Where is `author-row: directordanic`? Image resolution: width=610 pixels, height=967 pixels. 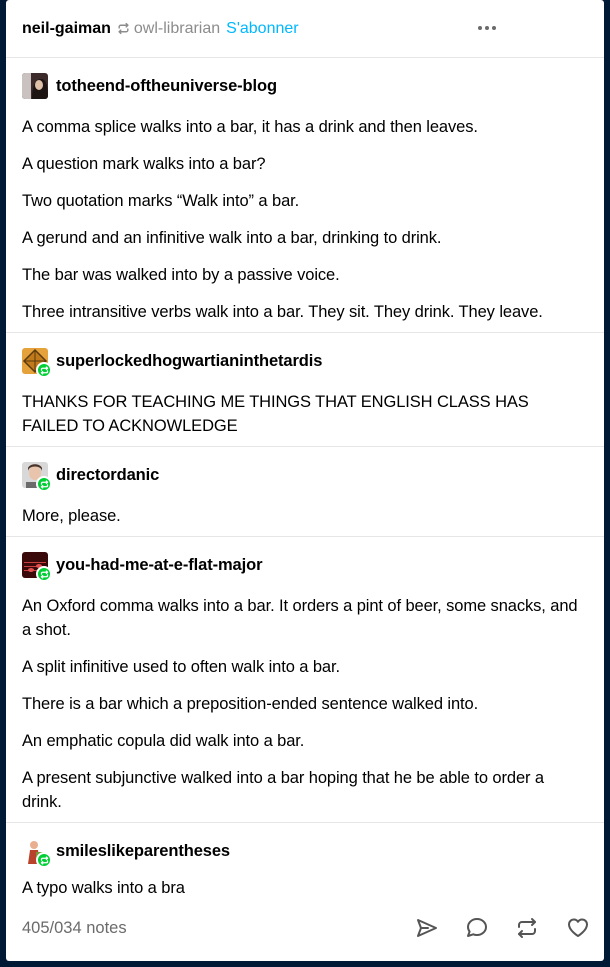 author-row: directordanic is located at coordinates (305, 476).